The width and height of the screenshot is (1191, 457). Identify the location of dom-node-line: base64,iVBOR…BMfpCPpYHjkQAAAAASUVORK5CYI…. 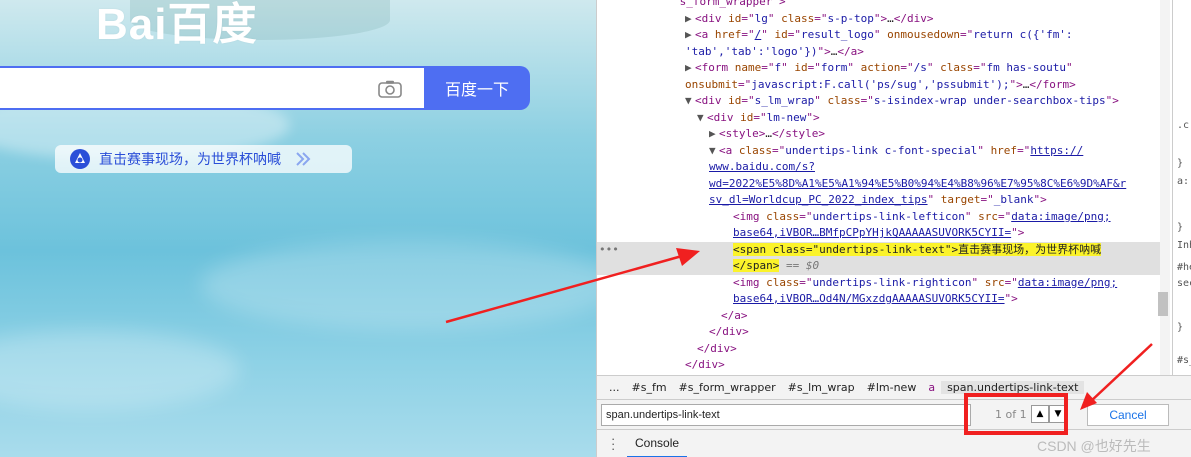
(878, 233).